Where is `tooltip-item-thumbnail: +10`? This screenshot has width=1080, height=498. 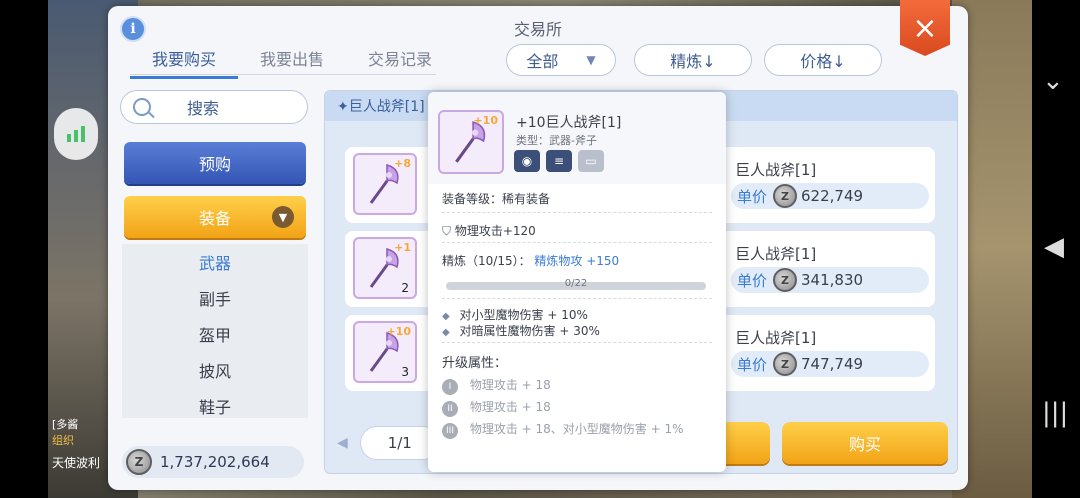 tooltip-item-thumbnail: +10 is located at coordinates (471, 142).